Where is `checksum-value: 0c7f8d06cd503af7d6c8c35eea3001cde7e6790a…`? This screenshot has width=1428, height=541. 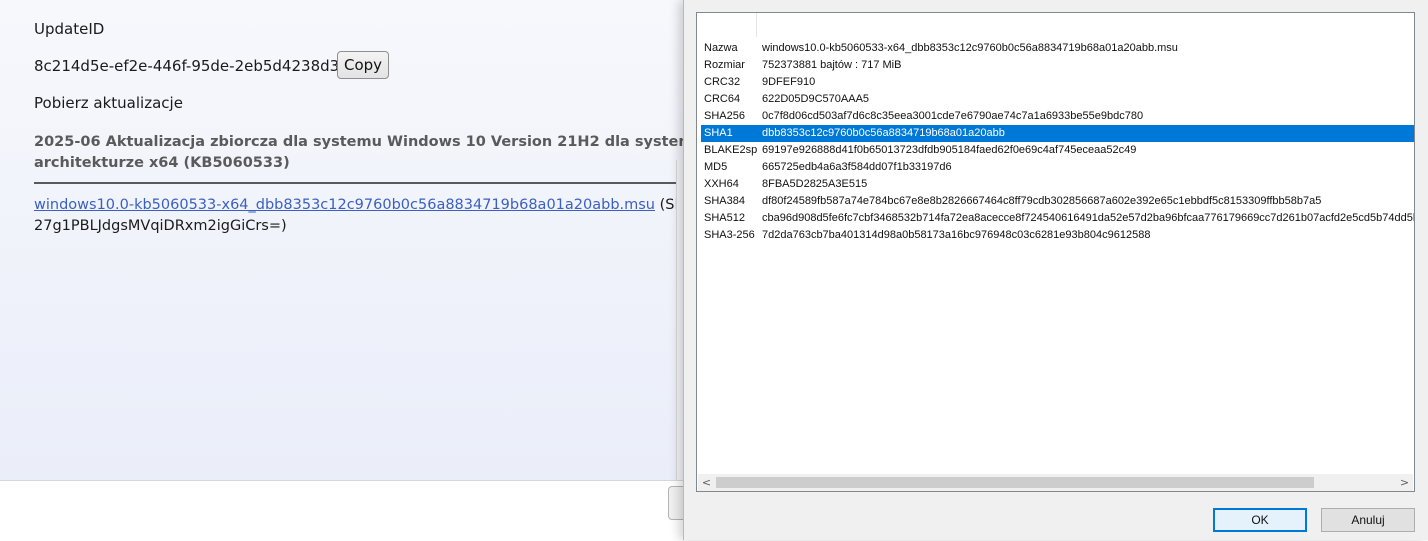
checksum-value: 0c7f8d06cd503af7d6c8c35eea3001cde7e6790a… is located at coordinates (953, 116).